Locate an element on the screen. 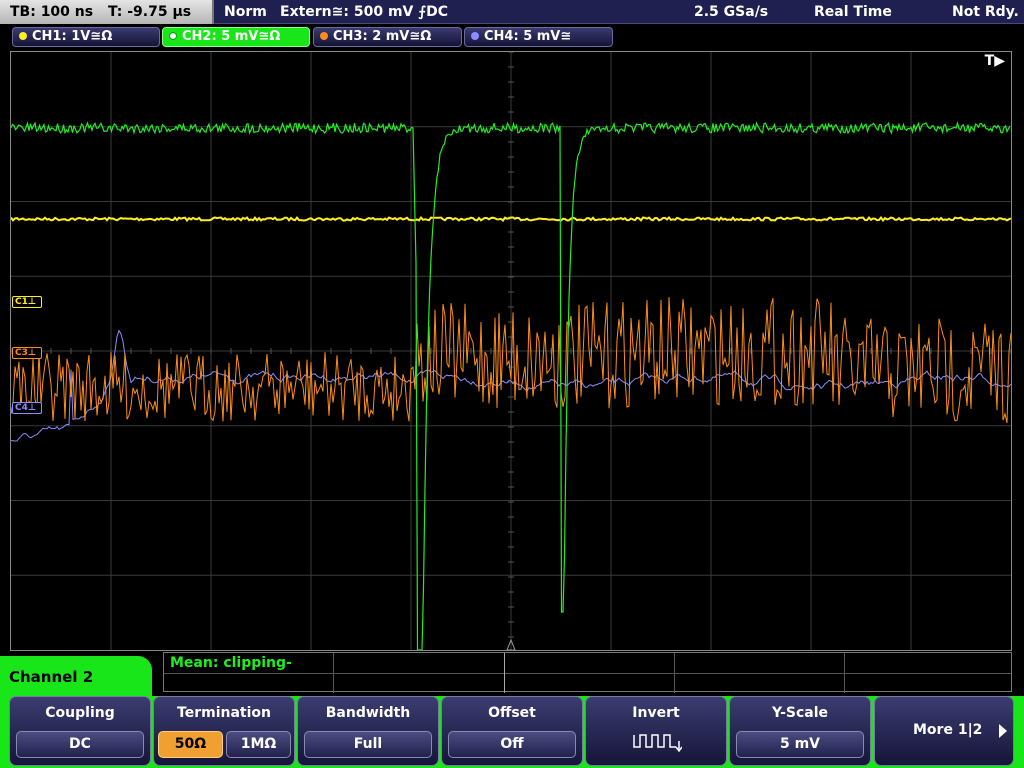 This screenshot has height=768, width=1024. measurement-panel: Mean: clipping- is located at coordinates (587, 672).